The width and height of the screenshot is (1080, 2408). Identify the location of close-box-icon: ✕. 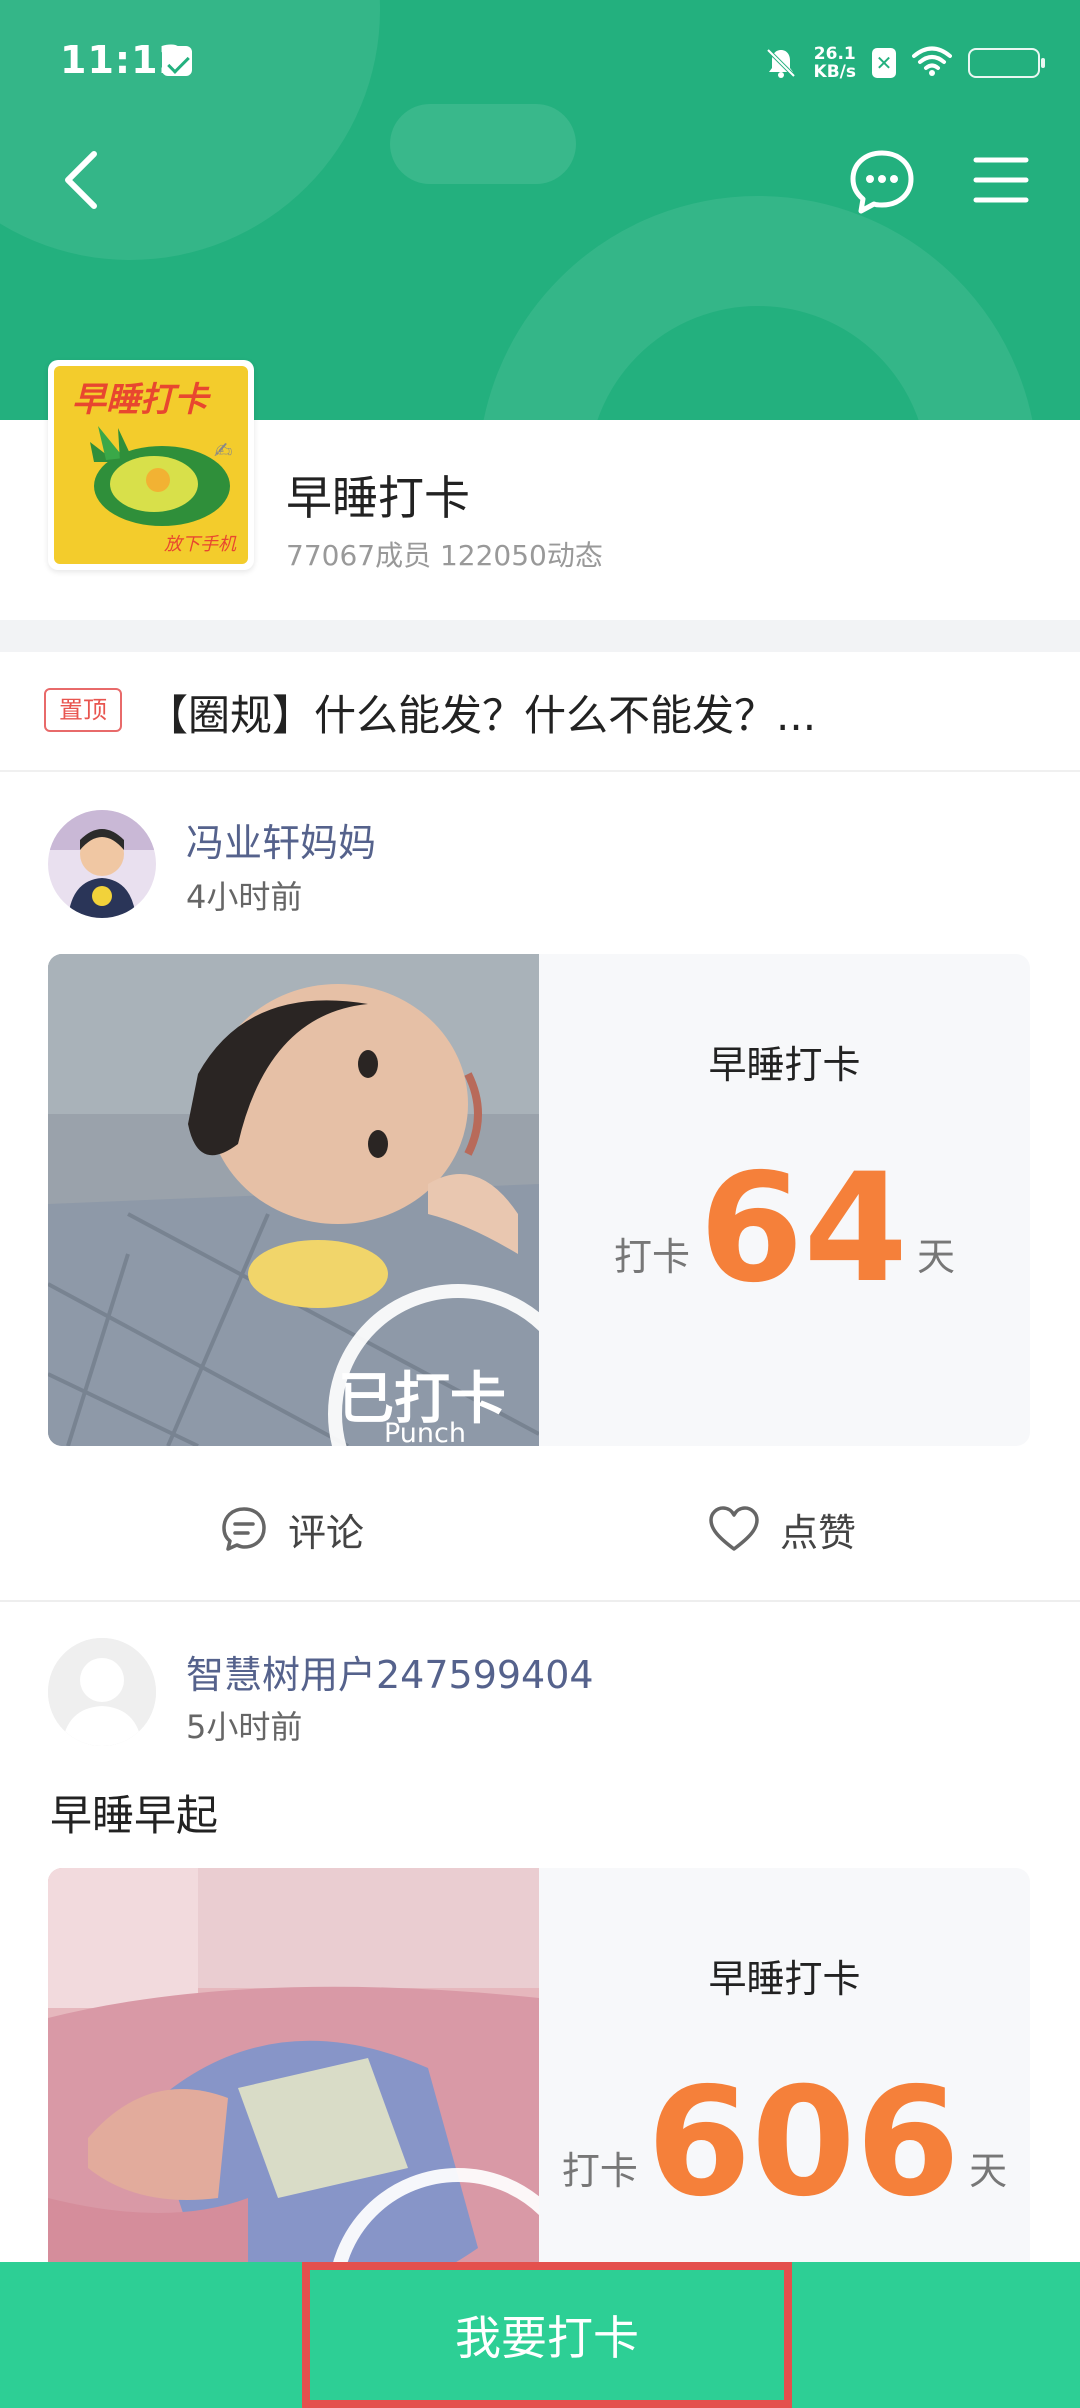
(884, 63).